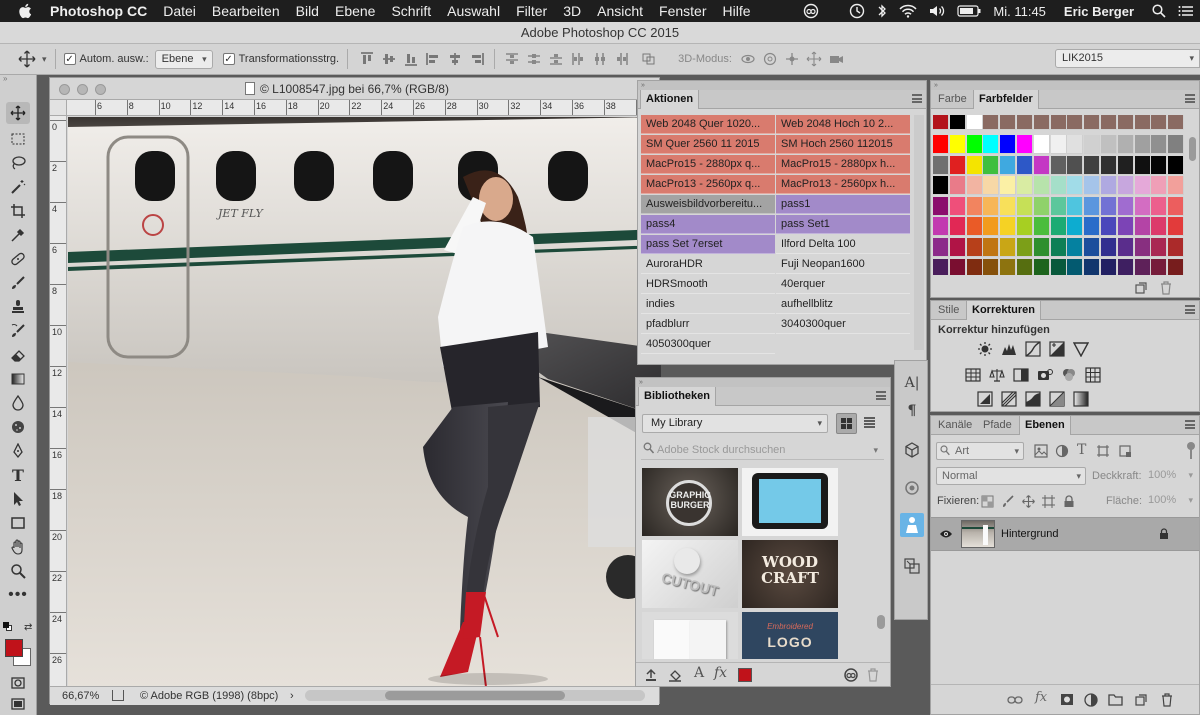  Describe the element at coordinates (843, 204) in the screenshot. I see `action-item: pass1` at that location.